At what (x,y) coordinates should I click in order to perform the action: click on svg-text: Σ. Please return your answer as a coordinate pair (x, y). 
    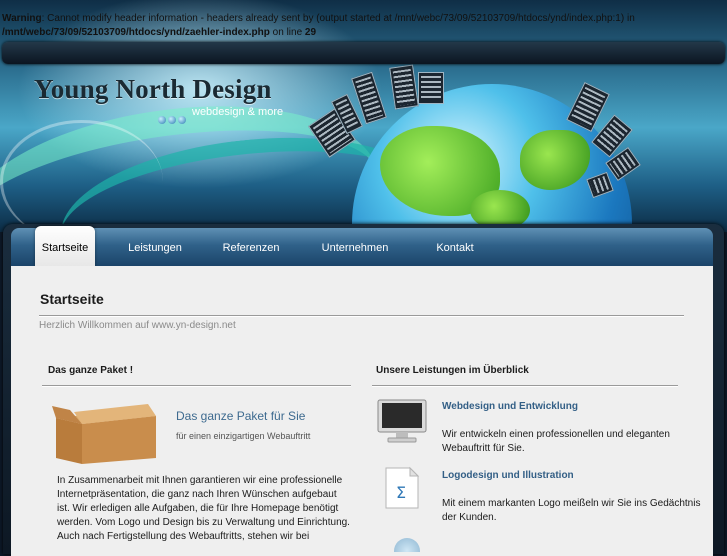
    Looking at the image, I should click on (401, 492).